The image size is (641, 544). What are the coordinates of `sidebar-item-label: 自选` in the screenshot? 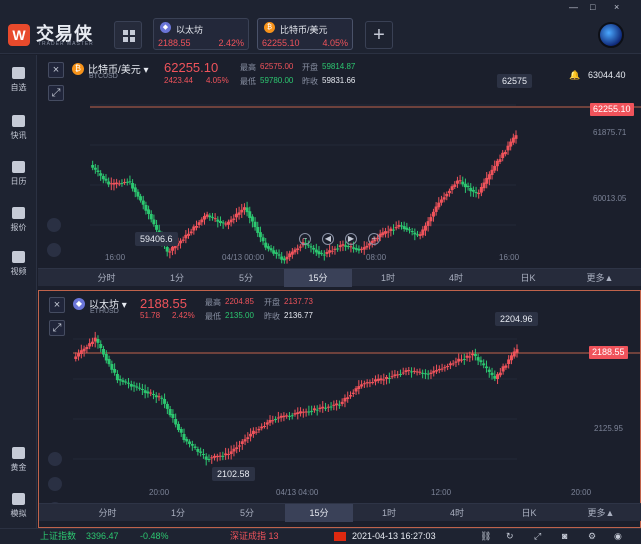 It's located at (18, 87).